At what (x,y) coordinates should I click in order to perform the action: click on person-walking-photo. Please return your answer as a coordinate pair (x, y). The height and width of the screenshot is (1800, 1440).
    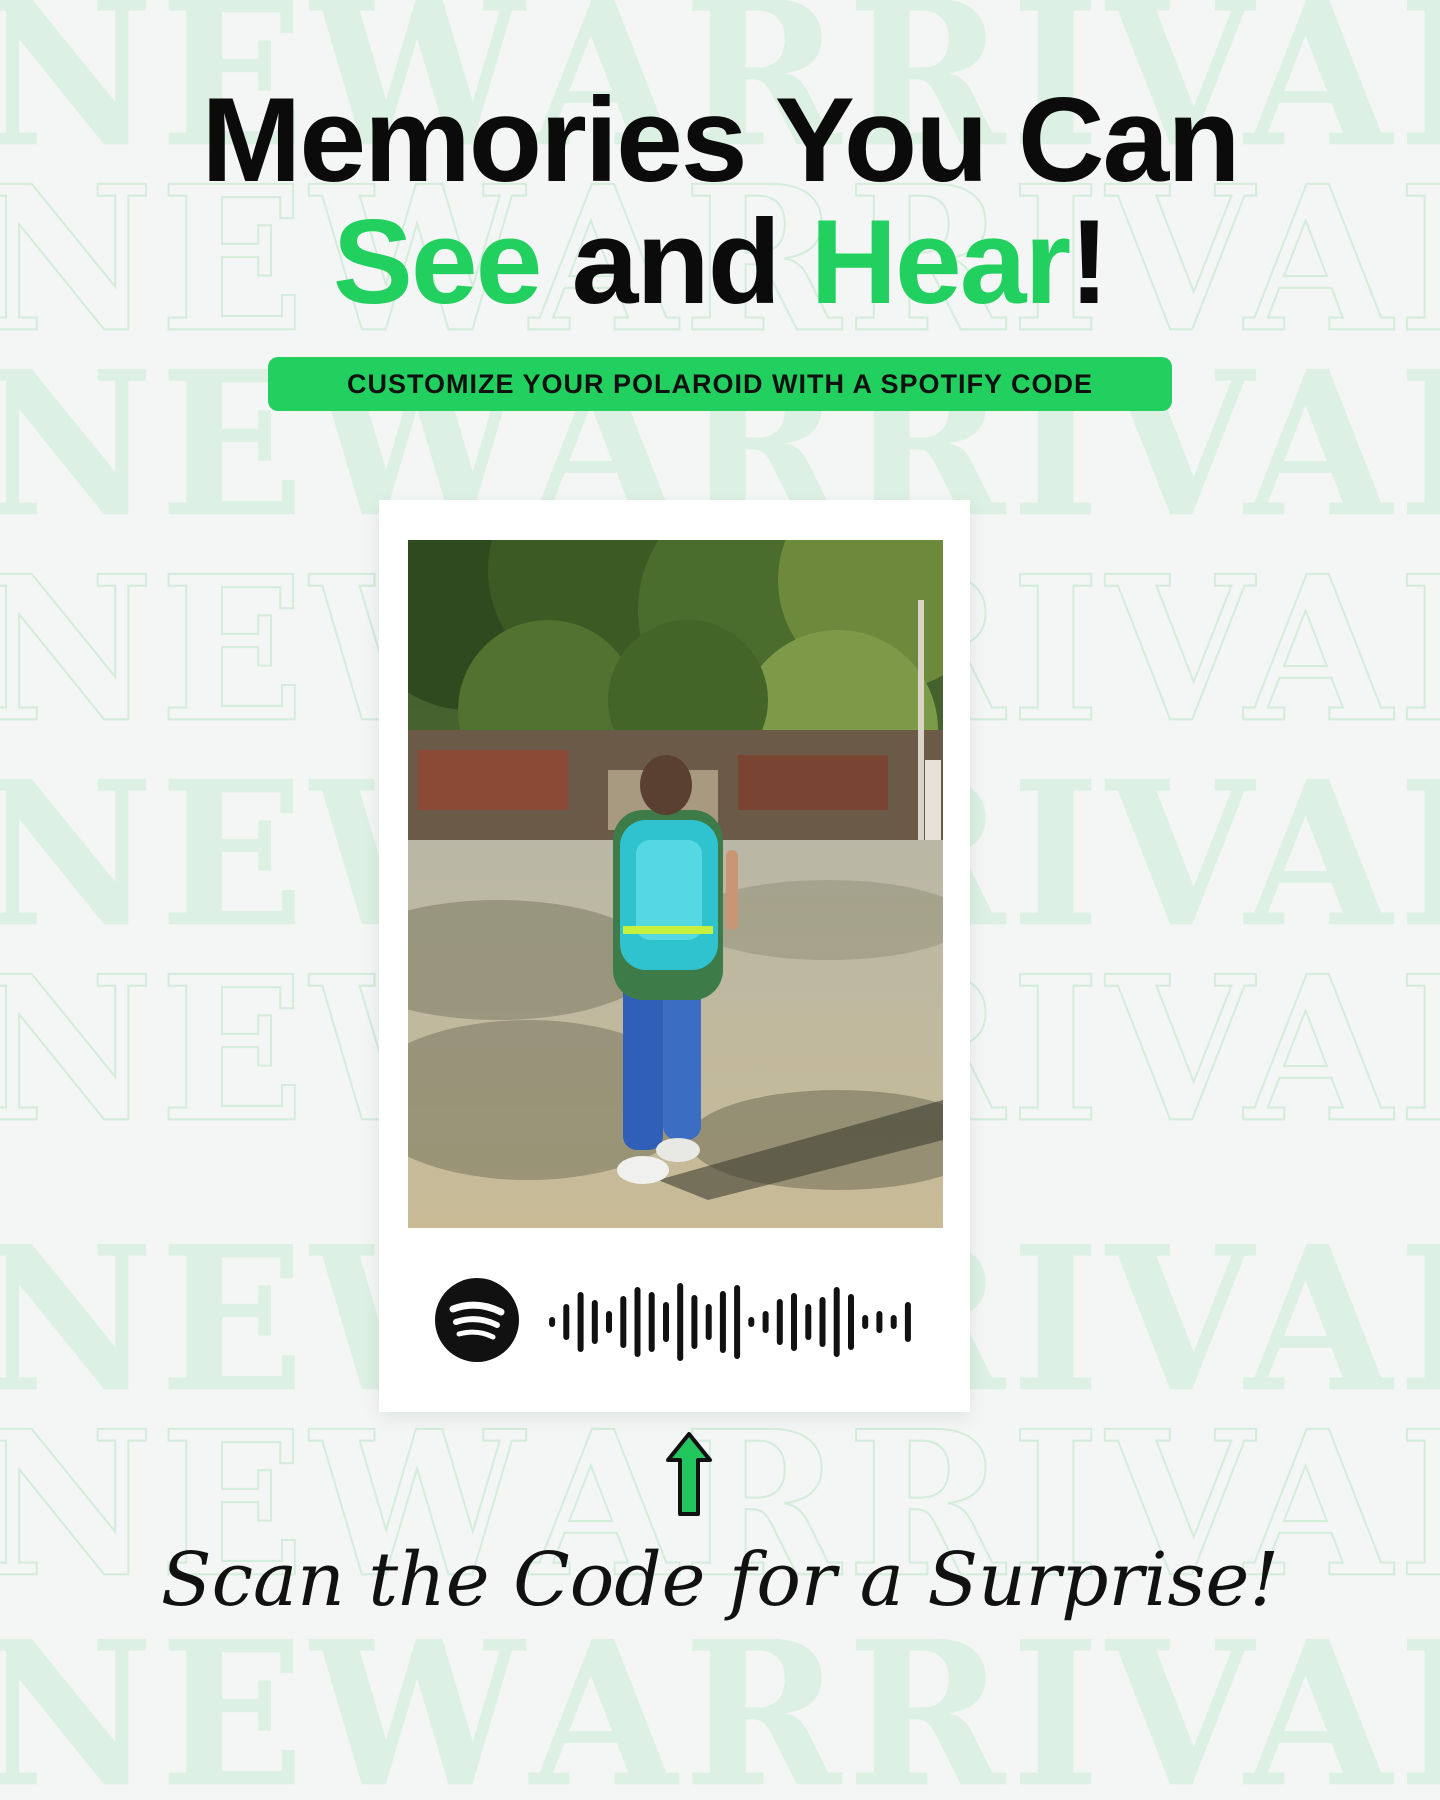
    Looking at the image, I should click on (675, 884).